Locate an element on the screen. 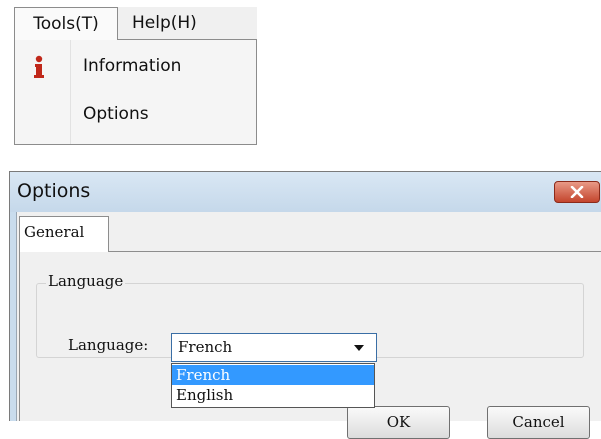 The width and height of the screenshot is (601, 439). menu-bar: Tools(T) Help(H) is located at coordinates (135, 23).